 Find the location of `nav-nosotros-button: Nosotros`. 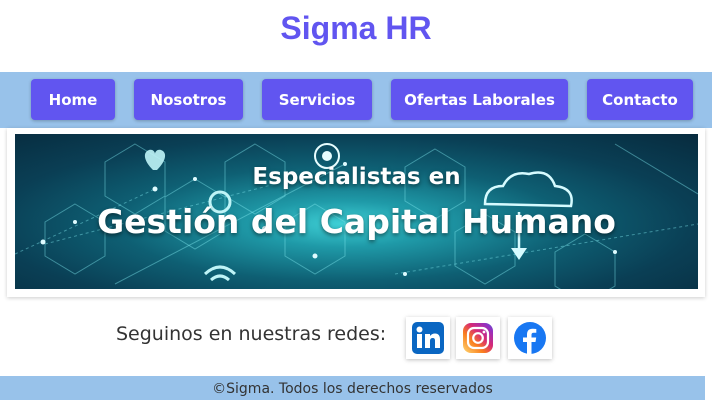

nav-nosotros-button: Nosotros is located at coordinates (188, 99).